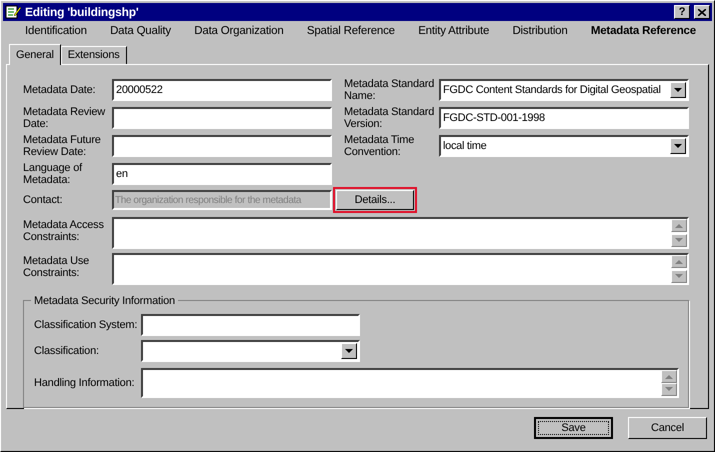 The height and width of the screenshot is (452, 715). I want to click on field-label: Language of Metadata:, so click(53, 174).